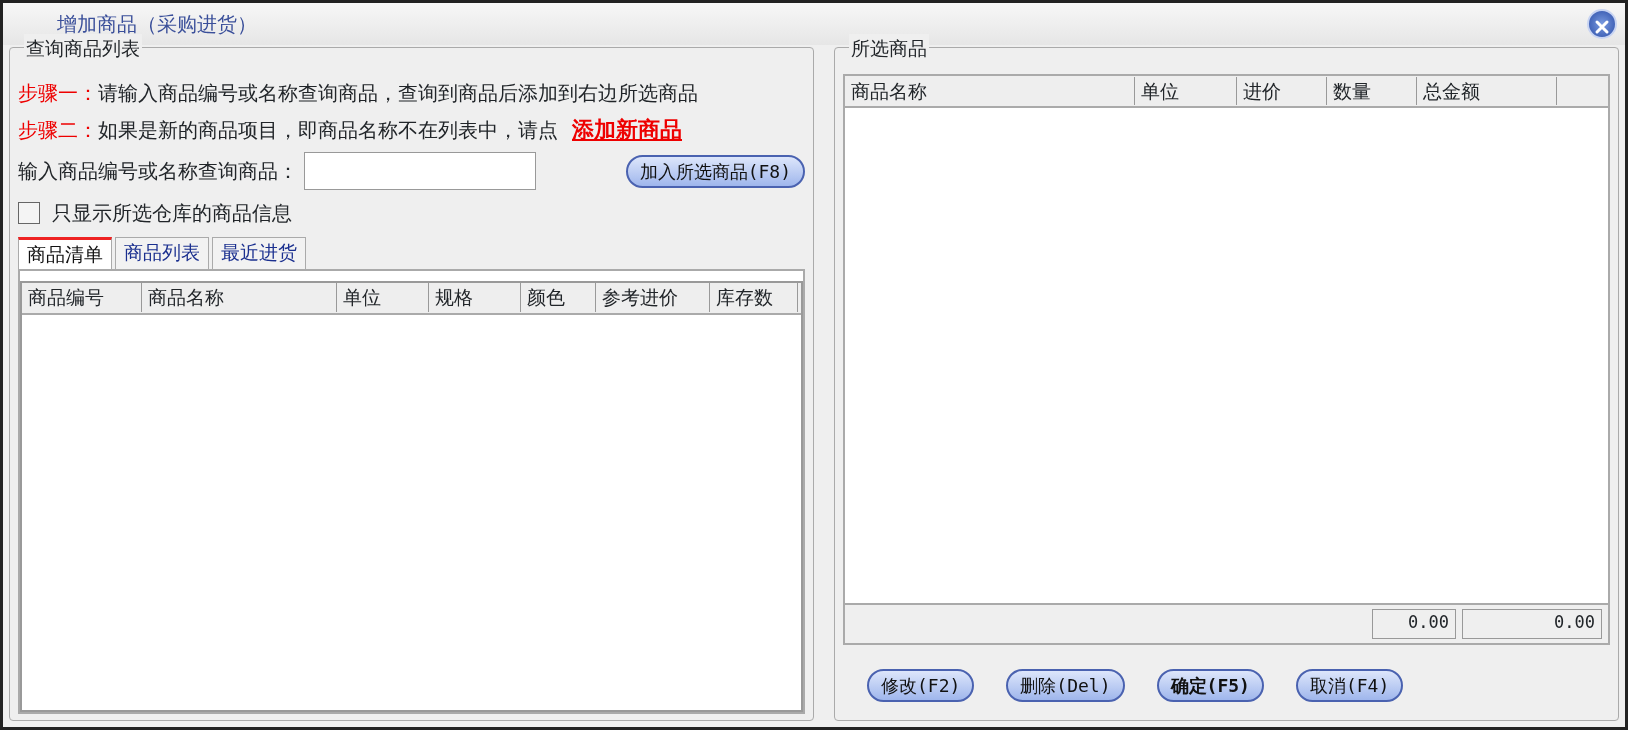 This screenshot has width=1628, height=730. I want to click on column-header: 参考进价, so click(653, 297).